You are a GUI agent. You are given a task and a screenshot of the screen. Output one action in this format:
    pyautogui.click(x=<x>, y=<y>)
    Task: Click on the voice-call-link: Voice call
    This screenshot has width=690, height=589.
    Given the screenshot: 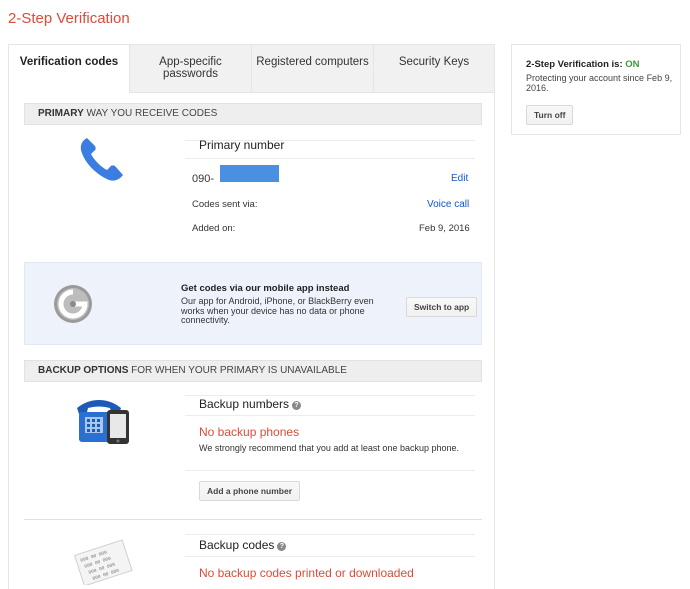 What is the action you would take?
    pyautogui.click(x=448, y=204)
    